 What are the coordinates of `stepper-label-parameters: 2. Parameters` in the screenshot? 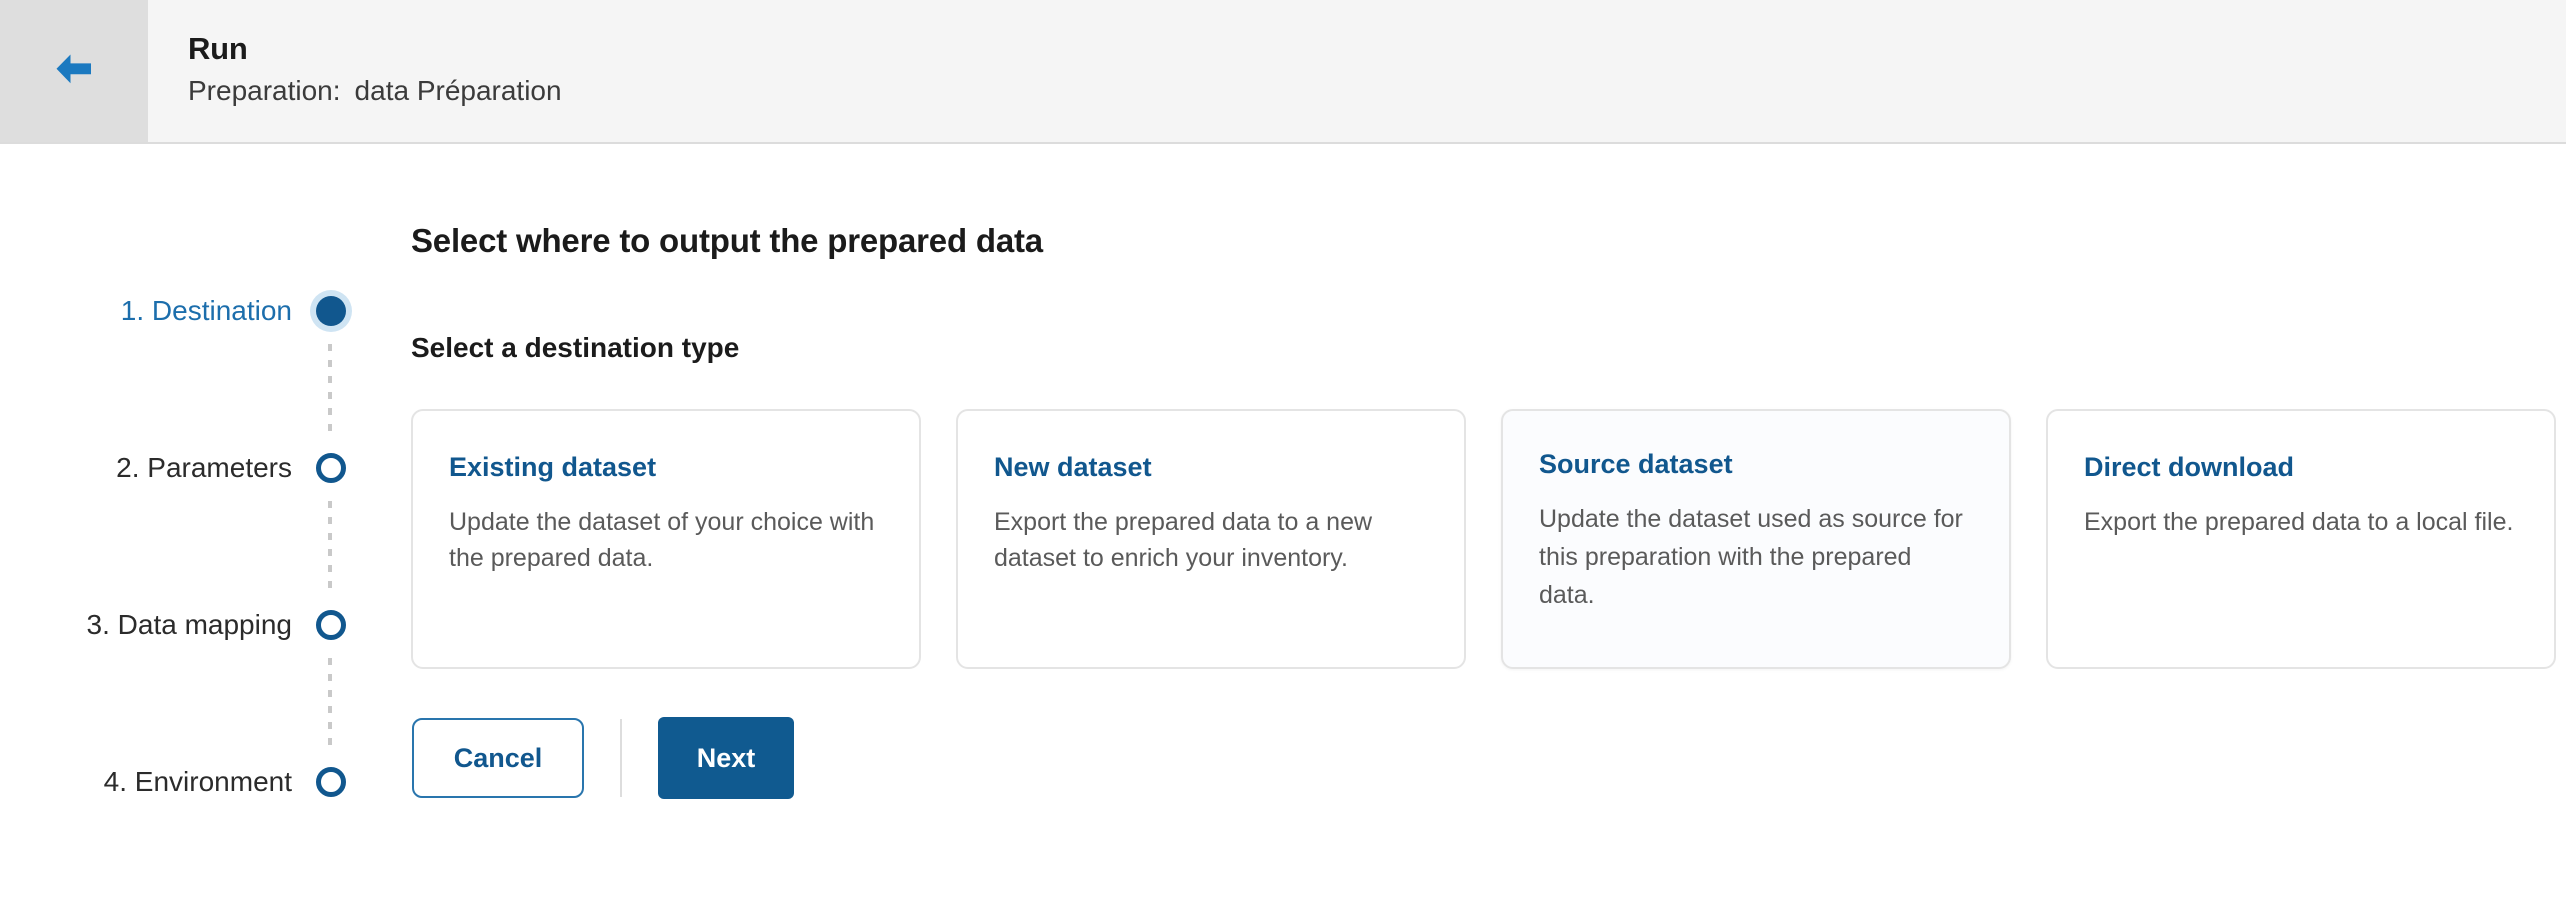 It's located at (204, 467).